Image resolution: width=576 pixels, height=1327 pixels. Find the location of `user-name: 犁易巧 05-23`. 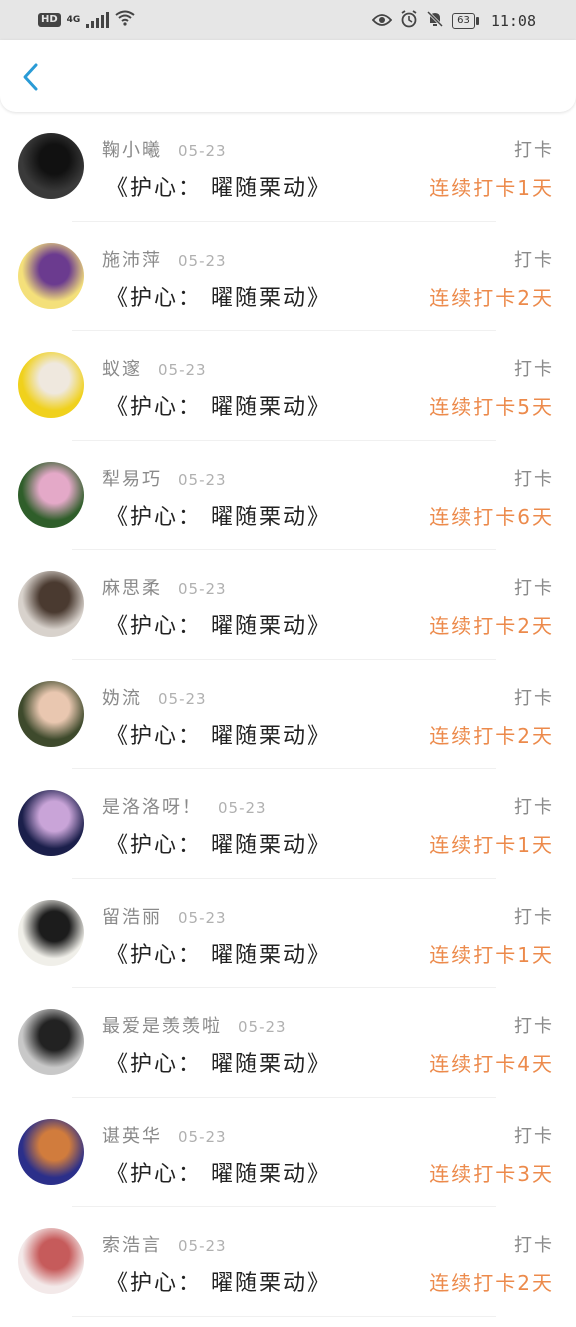

user-name: 犁易巧 05-23 is located at coordinates (164, 478).